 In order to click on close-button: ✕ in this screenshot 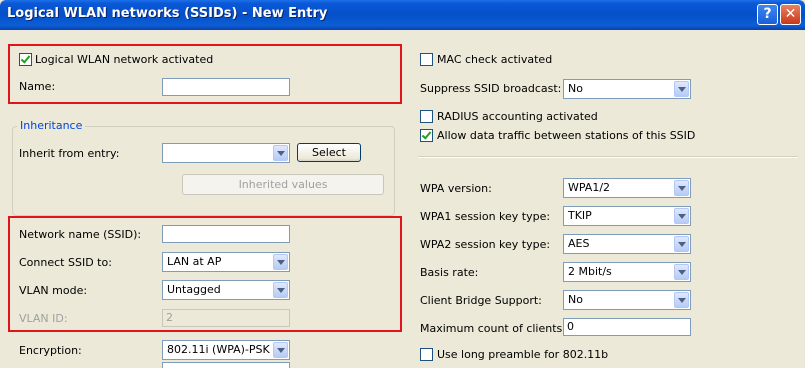, I will do `click(790, 14)`.